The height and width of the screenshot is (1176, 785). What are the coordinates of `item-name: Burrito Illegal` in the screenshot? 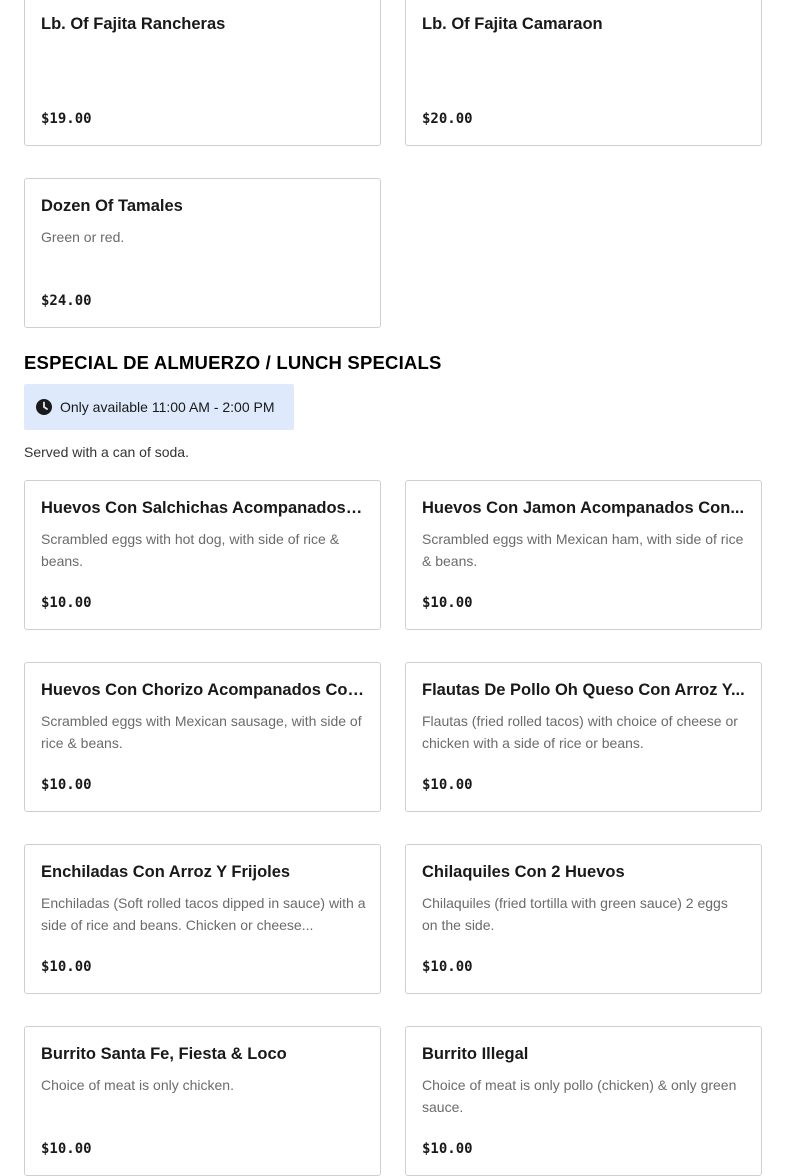 It's located at (475, 1054).